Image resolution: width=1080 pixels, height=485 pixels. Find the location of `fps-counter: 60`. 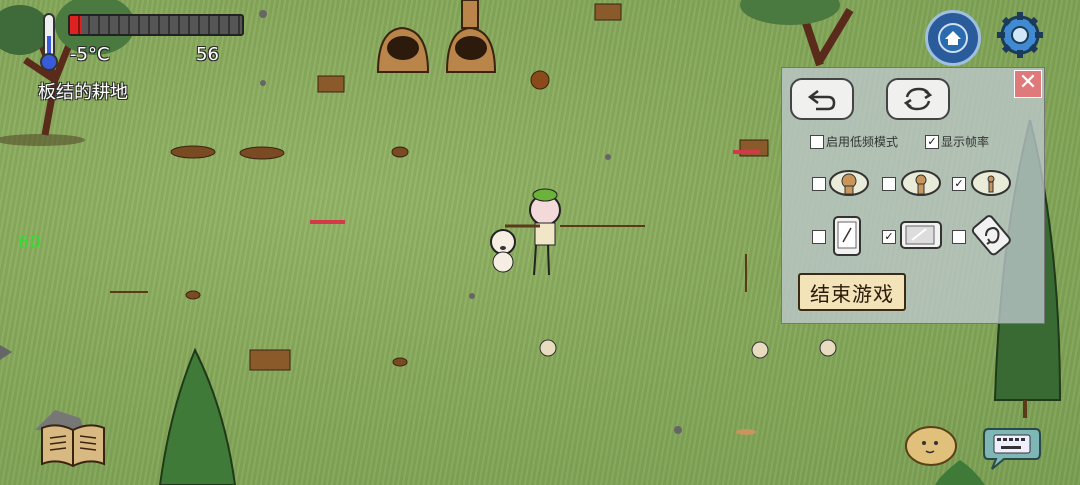

fps-counter: 60 is located at coordinates (29, 242).